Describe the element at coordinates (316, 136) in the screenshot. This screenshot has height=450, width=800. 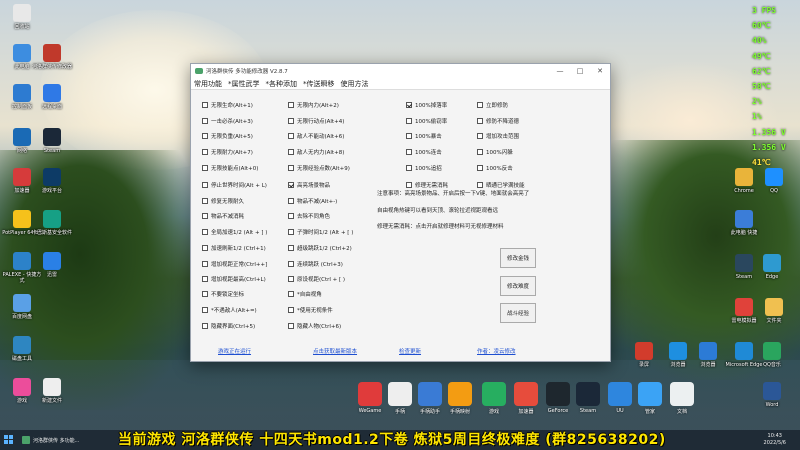
I see `option-checkbox: 敌人不能动(Alt+6)` at that location.